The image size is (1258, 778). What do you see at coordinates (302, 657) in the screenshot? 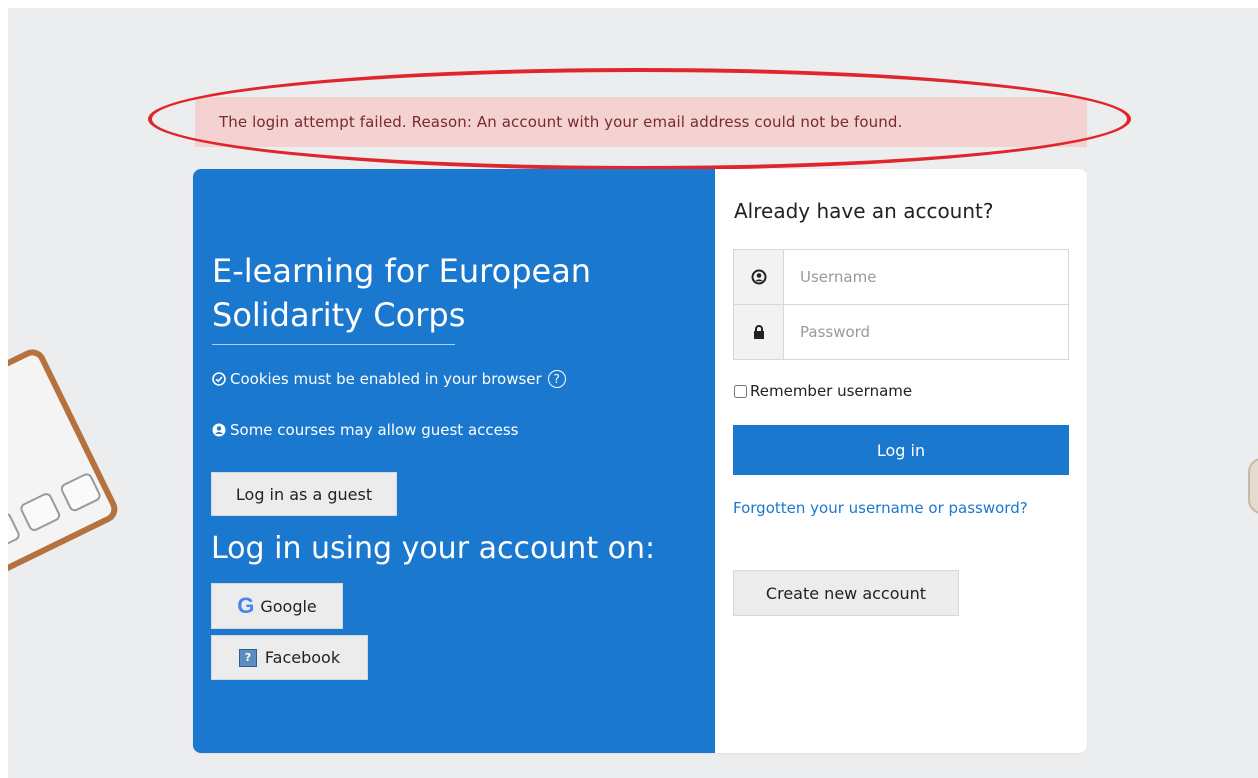
I see `facebook-label: Facebook` at bounding box center [302, 657].